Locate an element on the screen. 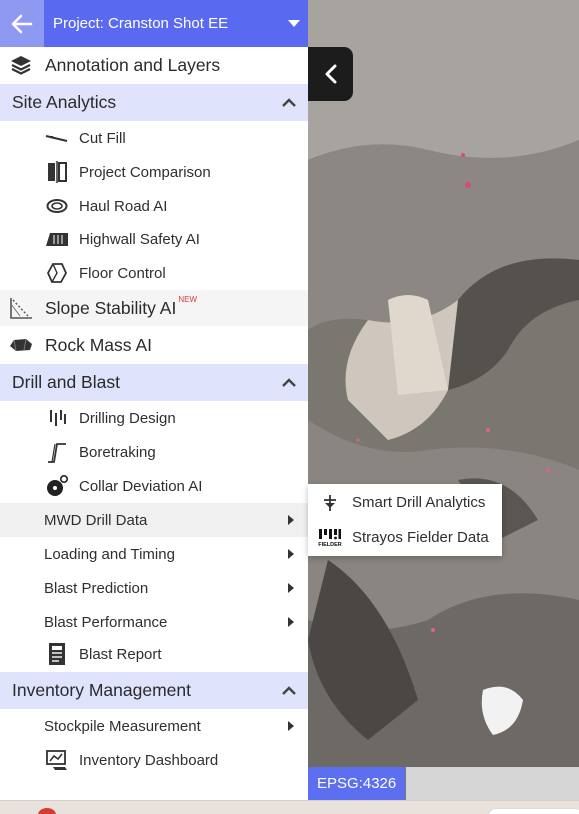  menu-highwall-safety-ai: Highwall Safety AI is located at coordinates (154, 239).